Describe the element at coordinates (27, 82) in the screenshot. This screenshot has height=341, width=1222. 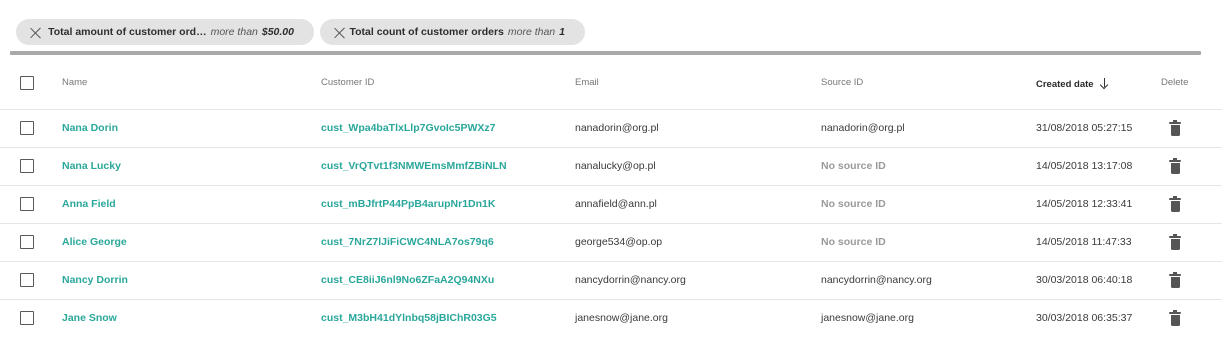
I see `select-all-checkbox` at that location.